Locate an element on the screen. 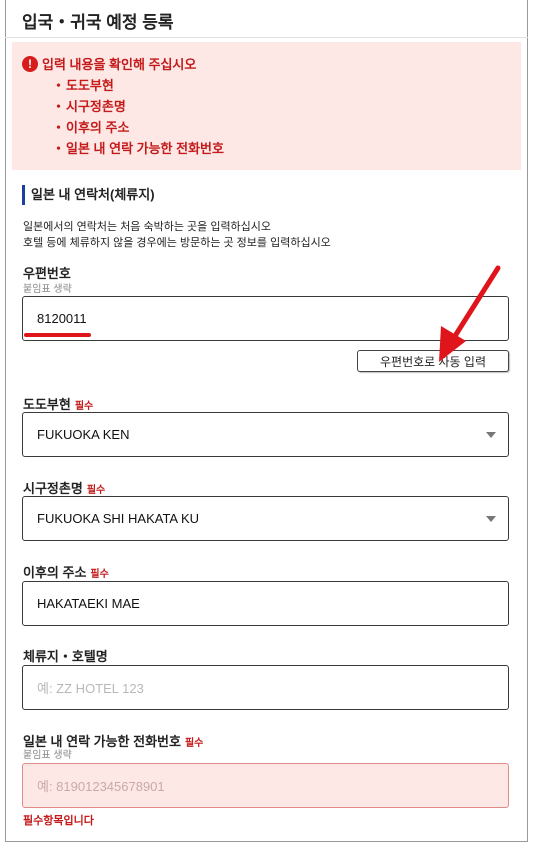 This screenshot has height=846, width=534. postal-hint: 붙임표 생략 is located at coordinates (47, 289).